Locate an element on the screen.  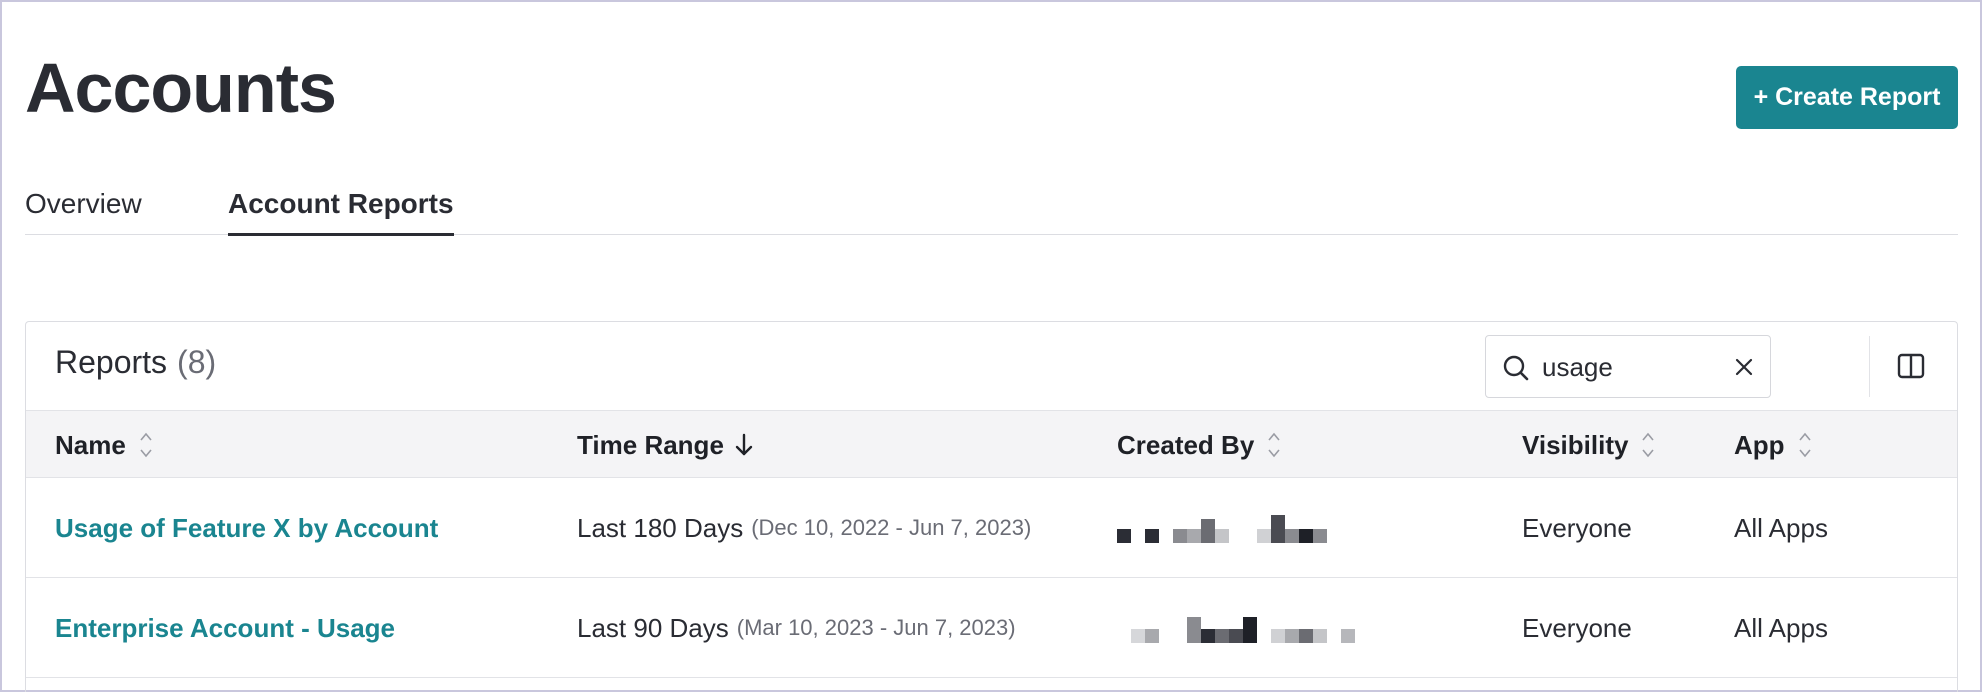
page-title: Accounts is located at coordinates (181, 88).